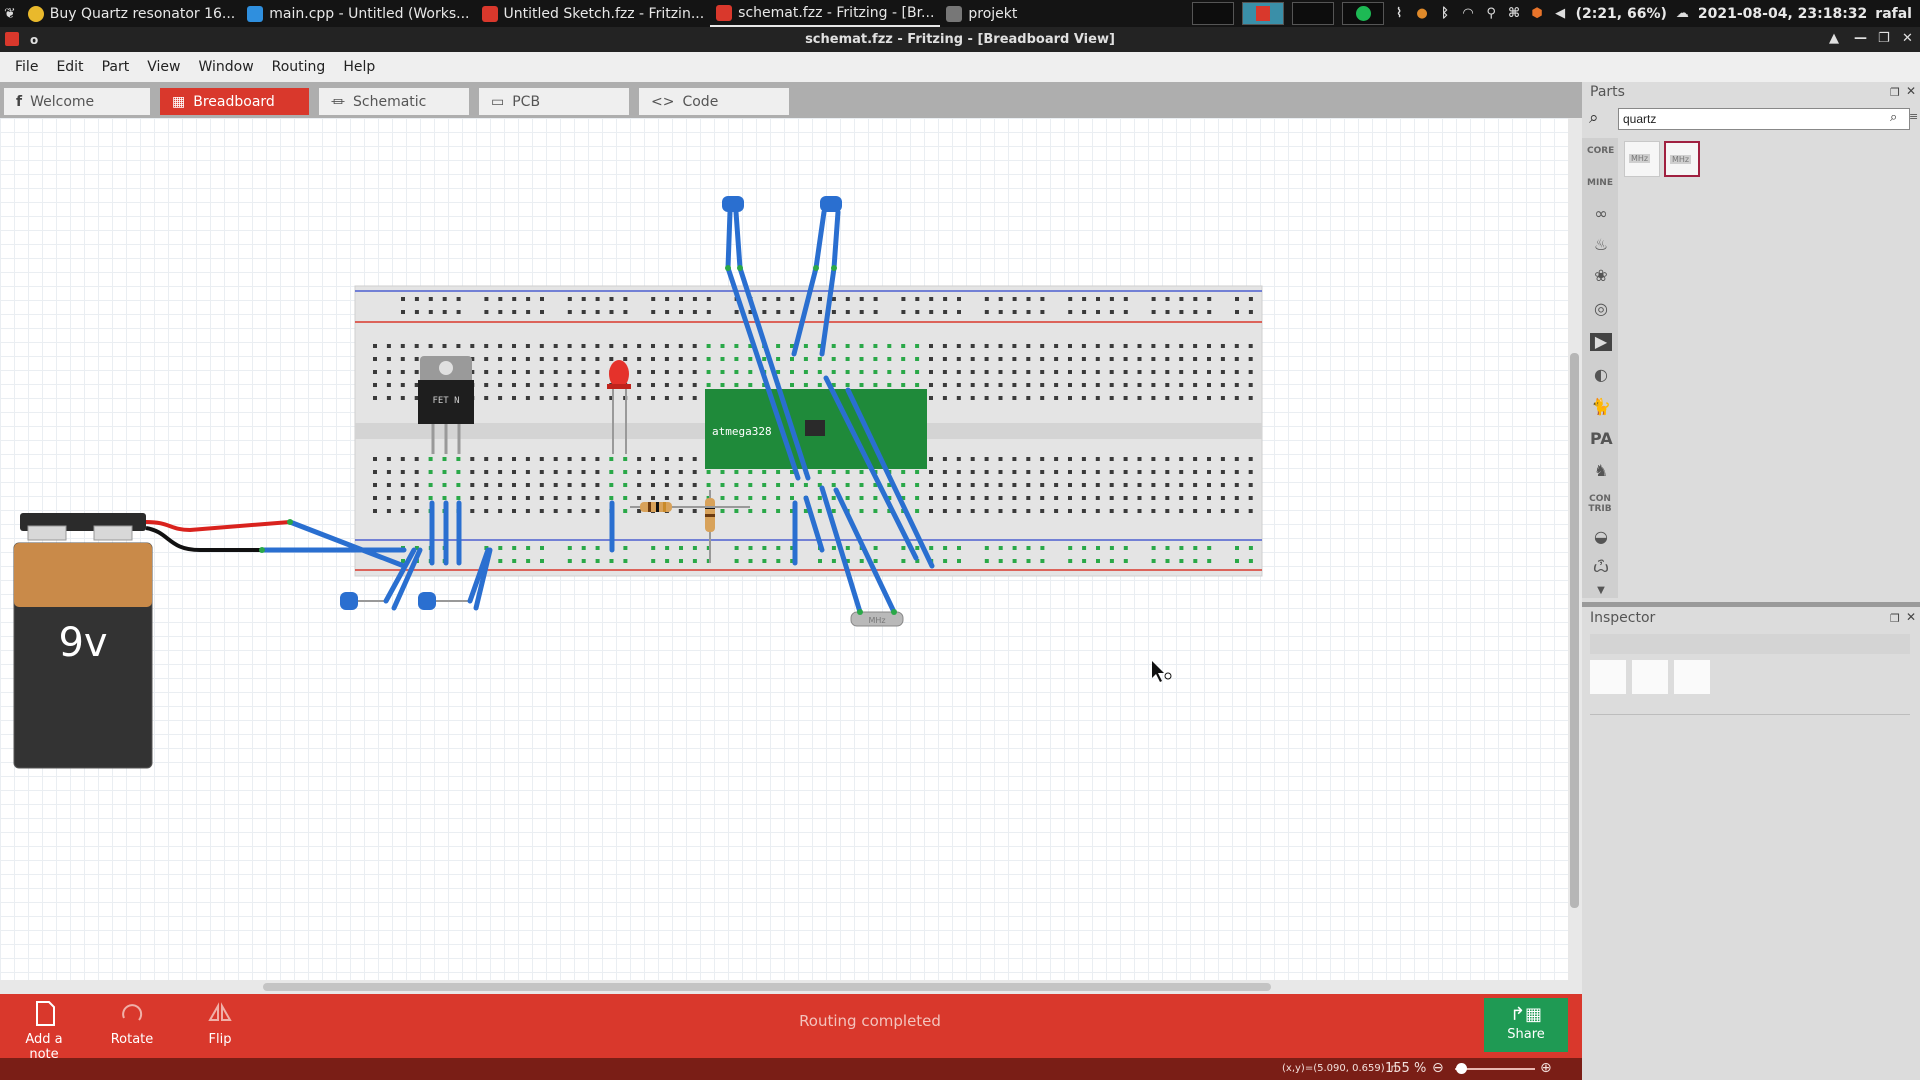 This screenshot has width=1920, height=1080. What do you see at coordinates (554, 101) in the screenshot?
I see `tab-pcb: ▭ PCB` at bounding box center [554, 101].